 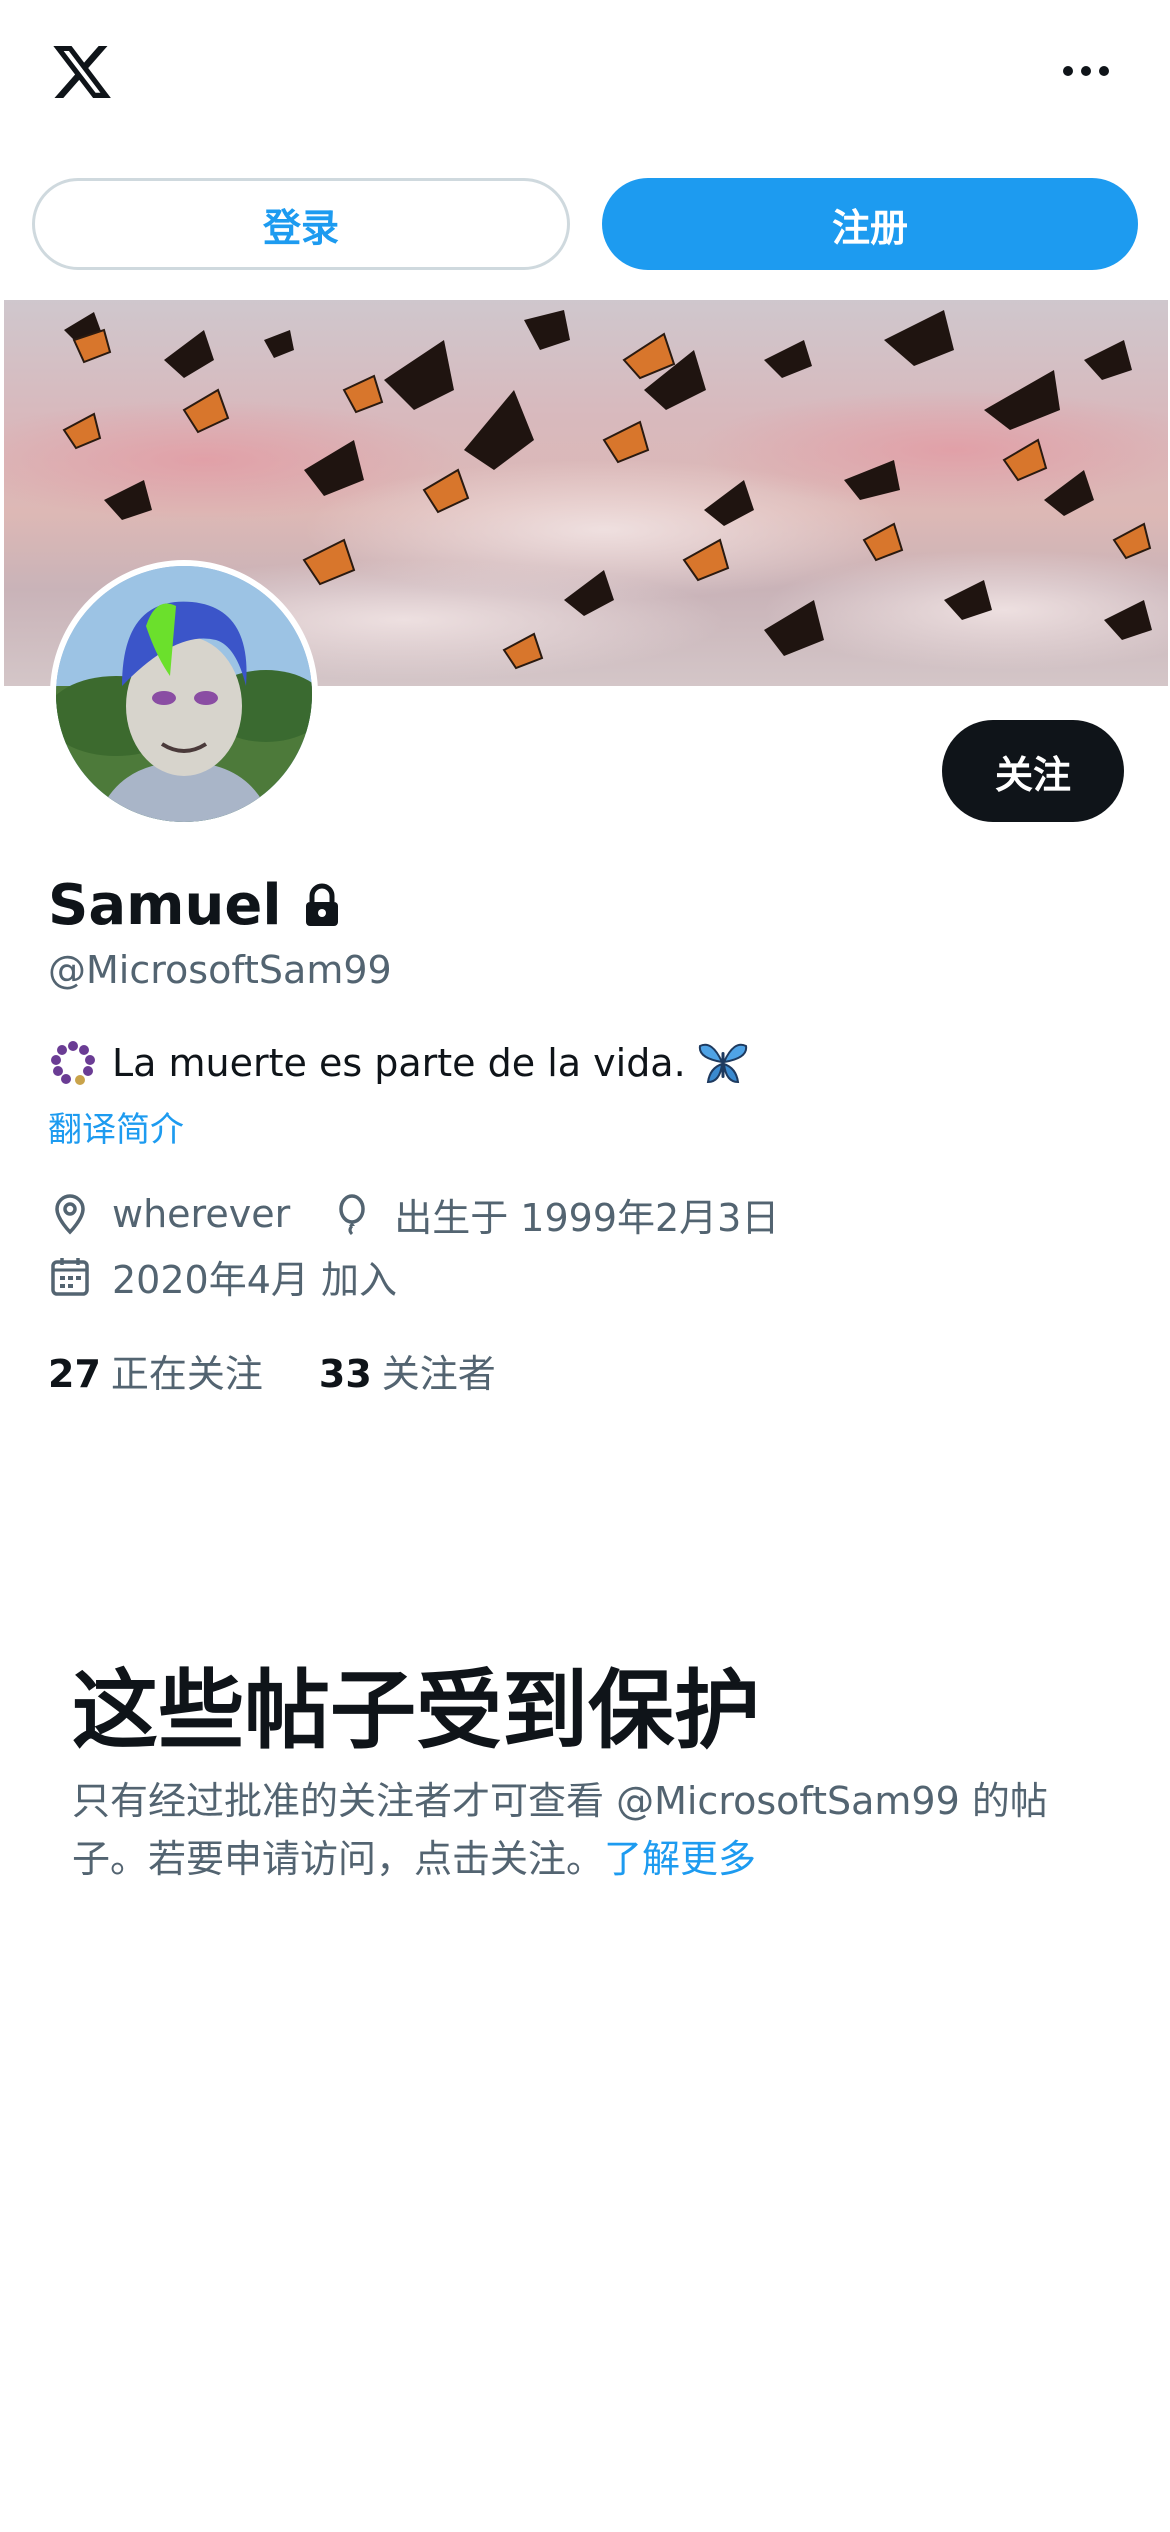 What do you see at coordinates (1033, 771) in the screenshot?
I see `follow-button: 关注` at bounding box center [1033, 771].